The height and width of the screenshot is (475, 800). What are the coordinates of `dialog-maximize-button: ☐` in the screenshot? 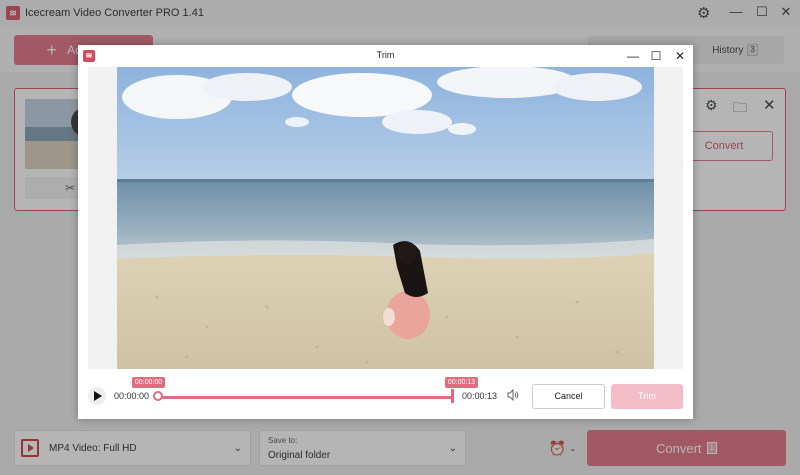 It's located at (656, 56).